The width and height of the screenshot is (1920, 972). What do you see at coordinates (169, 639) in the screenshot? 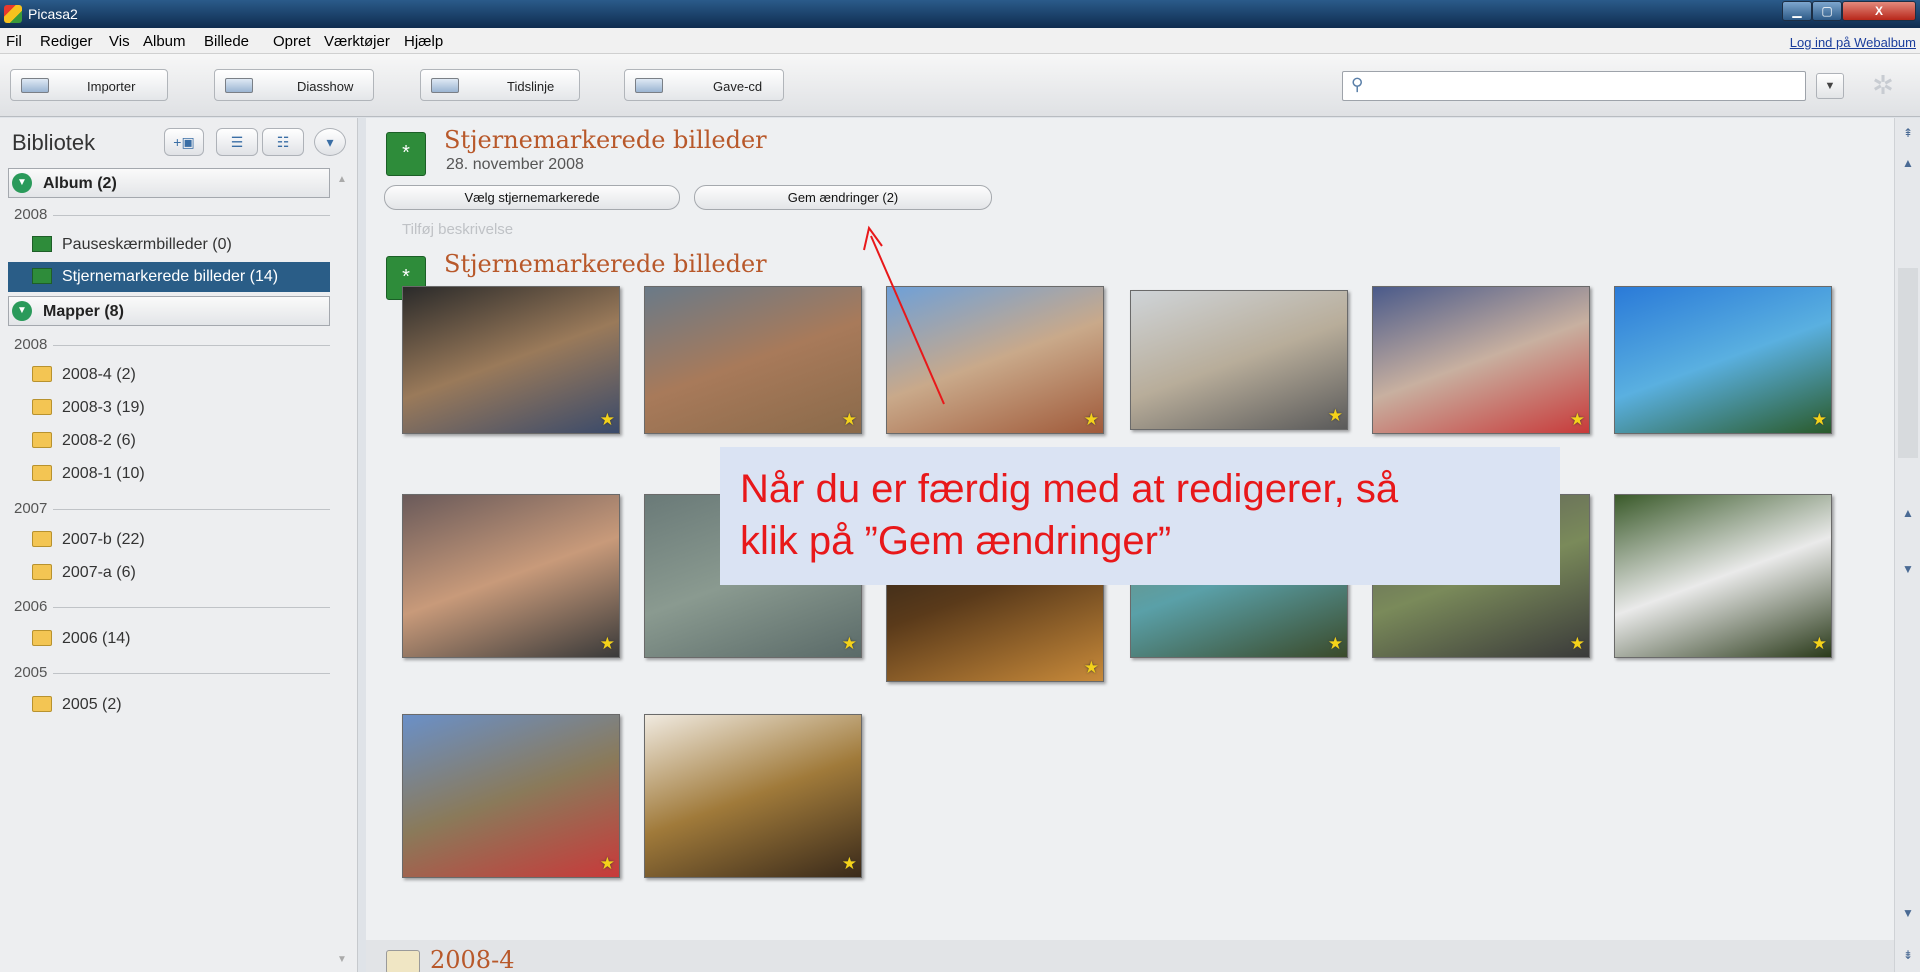
I see `sidebar-item-folder: 2006 (14)` at bounding box center [169, 639].